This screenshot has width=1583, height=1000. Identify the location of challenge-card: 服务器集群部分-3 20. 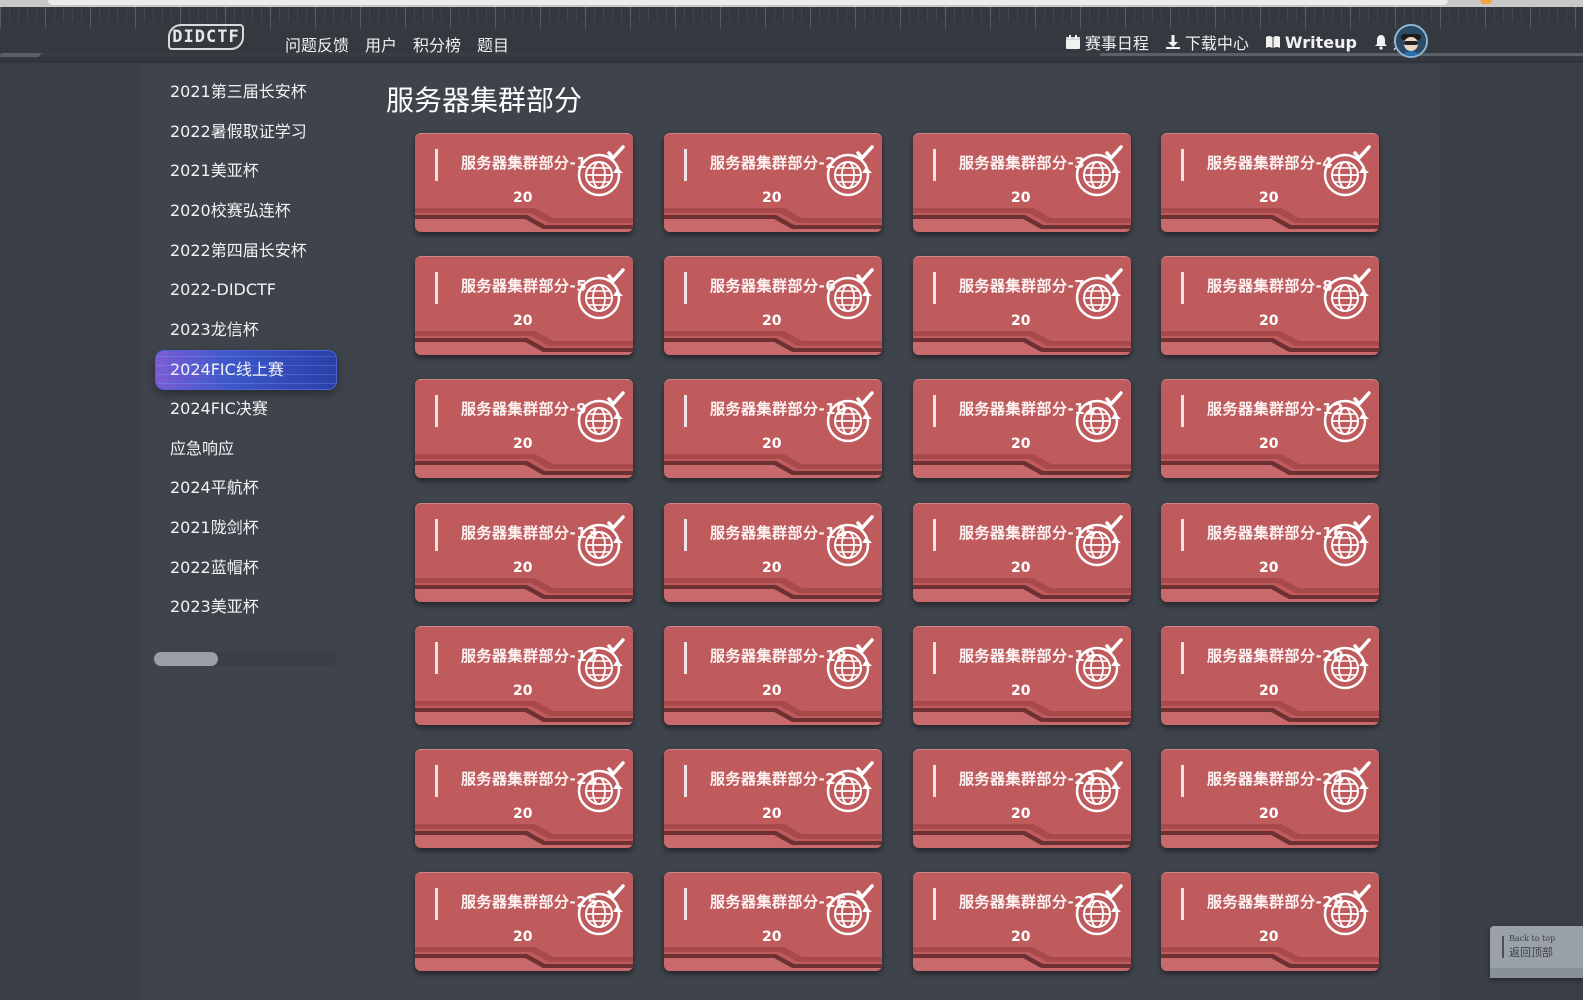
(1022, 182).